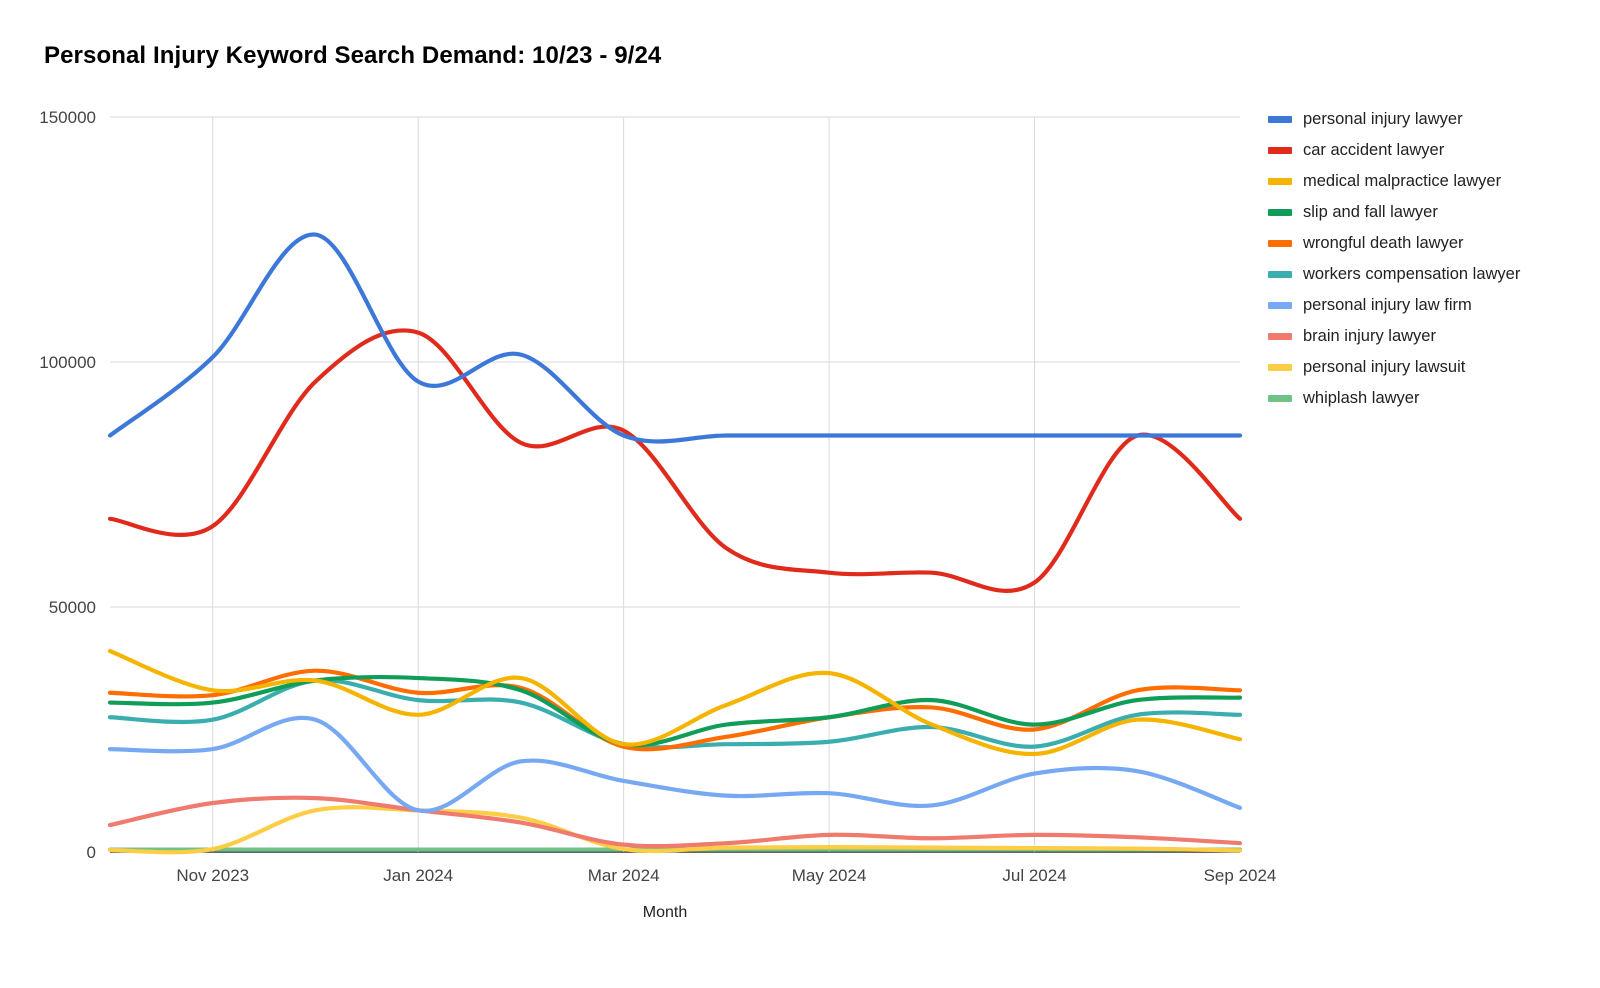 This screenshot has height=988, width=1600. I want to click on y-axis-tick-label: 0, so click(91, 852).